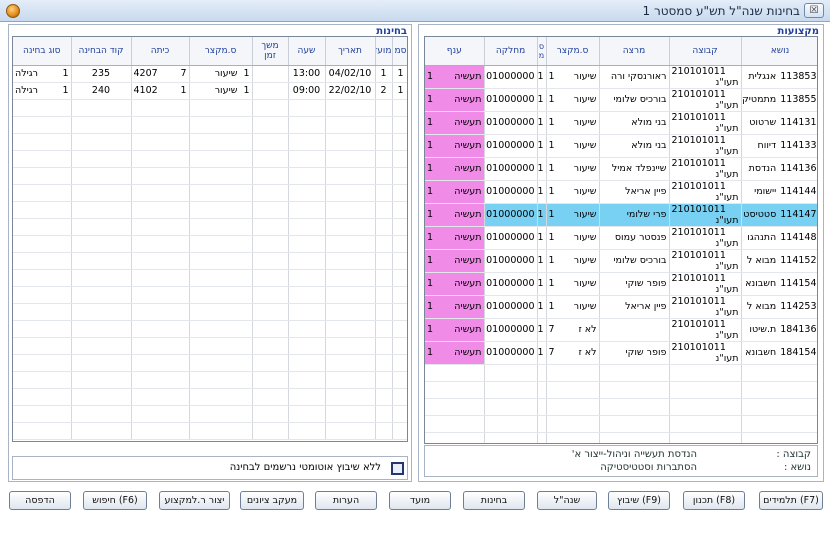 The image size is (830, 544). What do you see at coordinates (705, 51) in the screenshot?
I see `col-header-group: קבוצה` at bounding box center [705, 51].